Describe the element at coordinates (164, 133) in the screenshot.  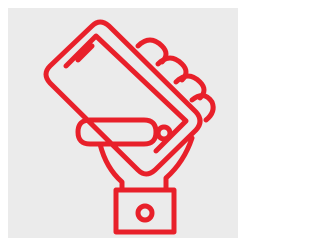
I see `phone-home-button` at that location.